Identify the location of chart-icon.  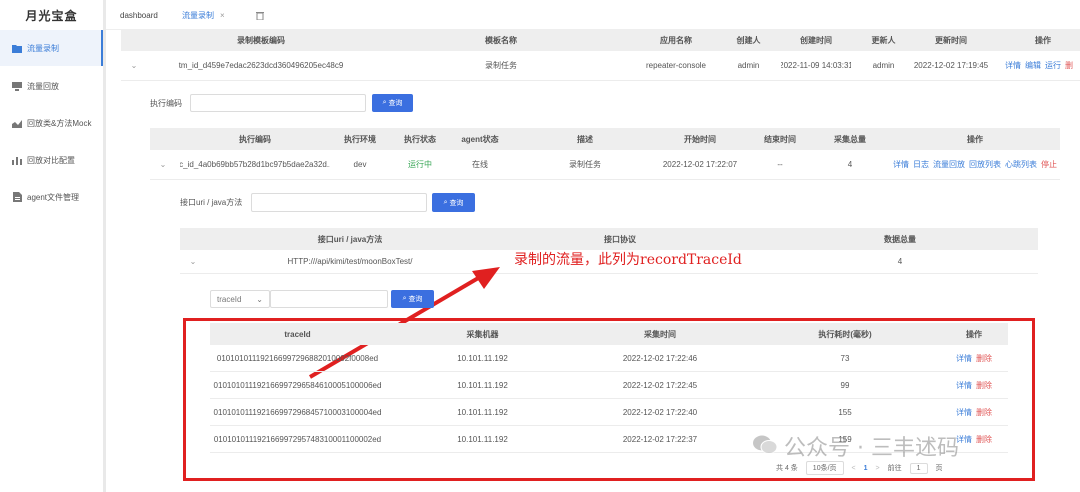
(17, 123).